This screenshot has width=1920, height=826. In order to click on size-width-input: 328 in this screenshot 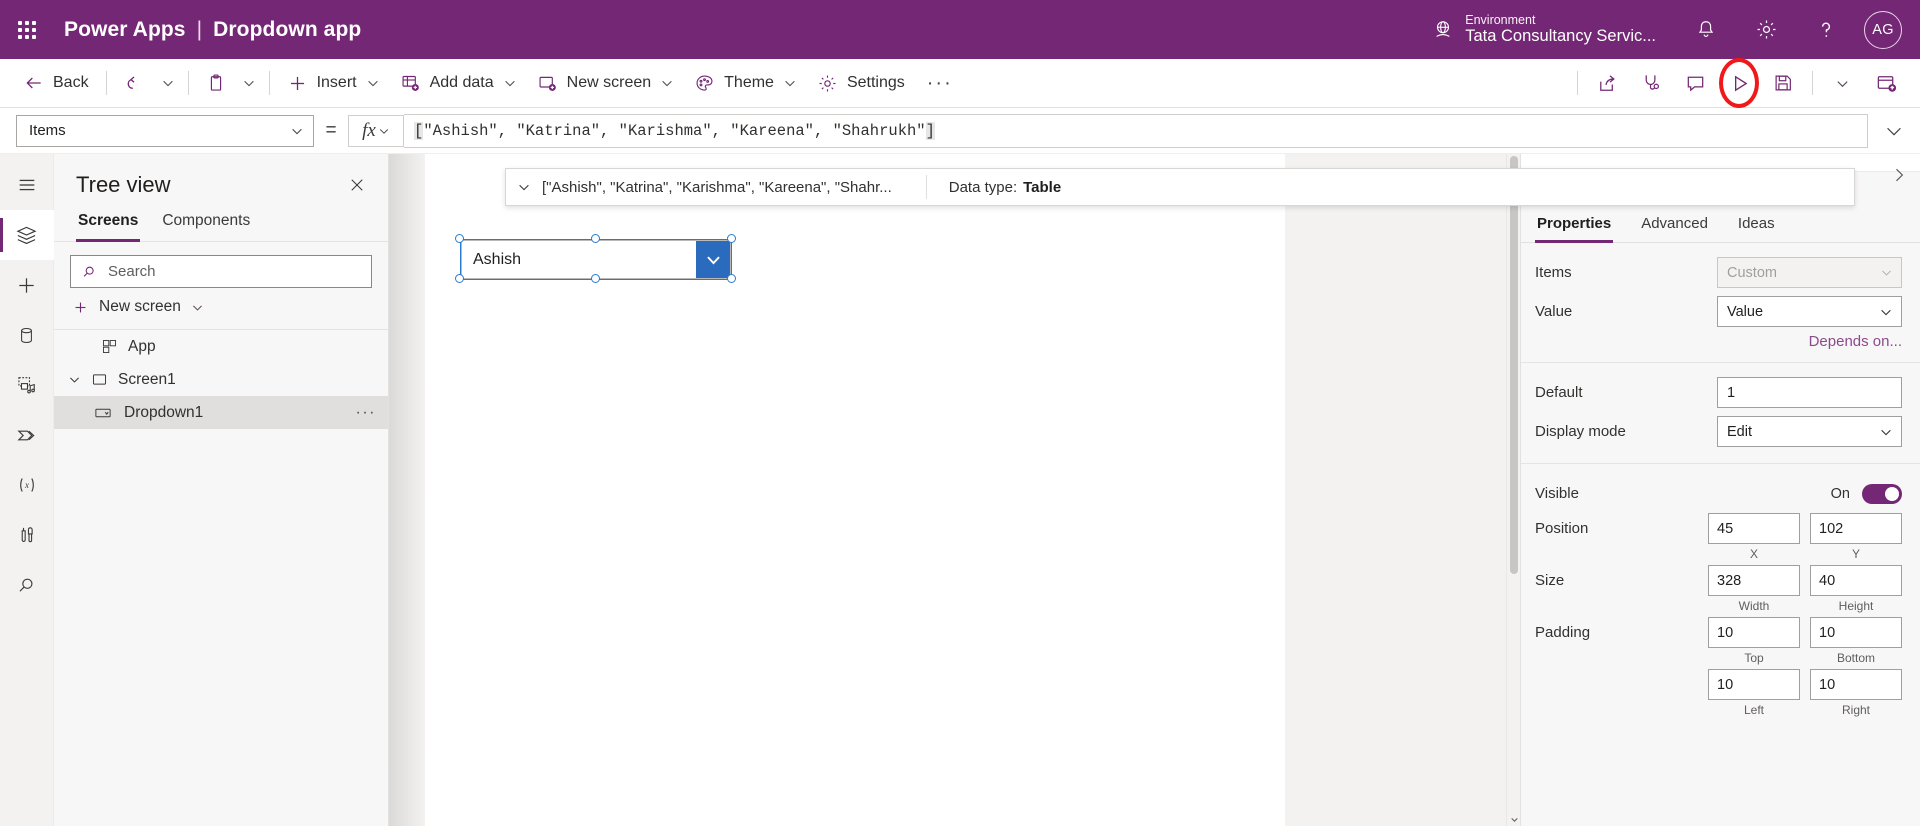, I will do `click(1754, 580)`.